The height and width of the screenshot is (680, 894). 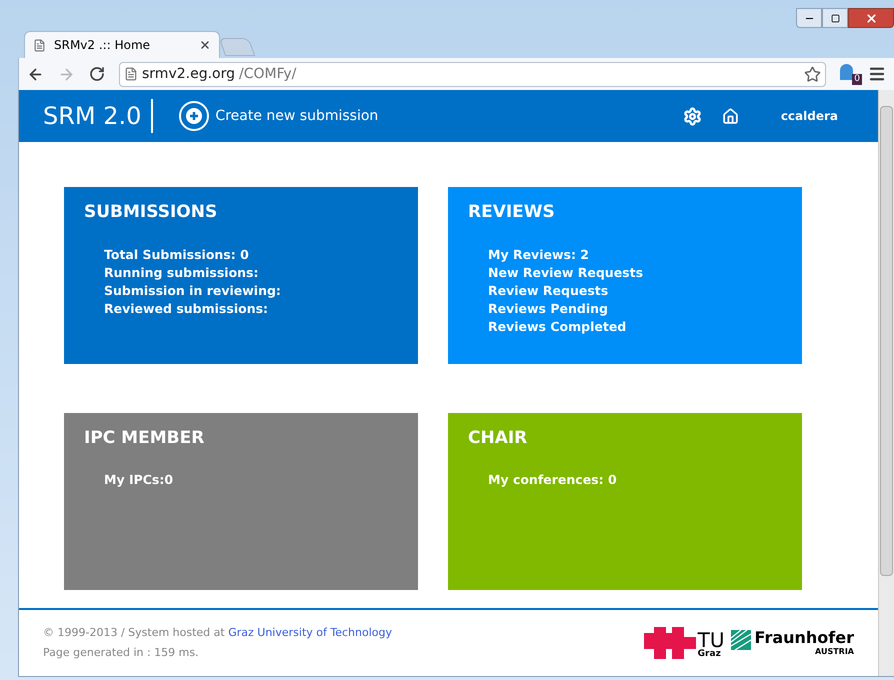 I want to click on card-link: Reviews Completed, so click(x=635, y=327).